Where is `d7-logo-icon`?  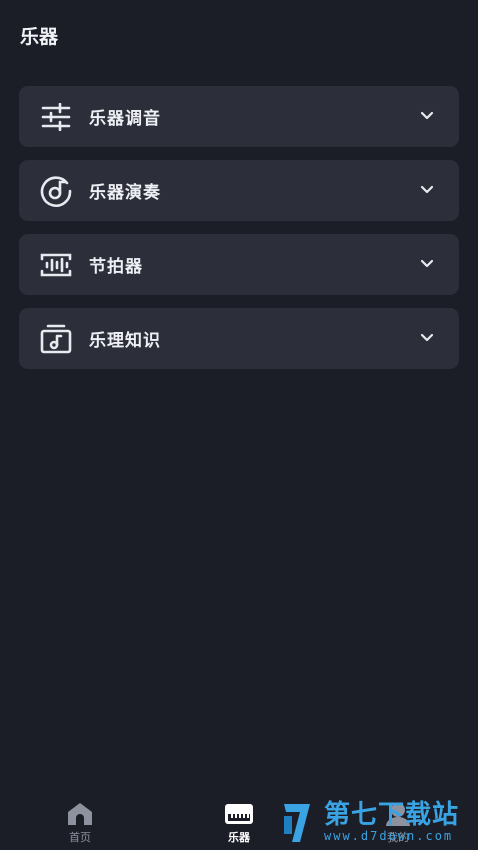
d7-logo-icon is located at coordinates (297, 823).